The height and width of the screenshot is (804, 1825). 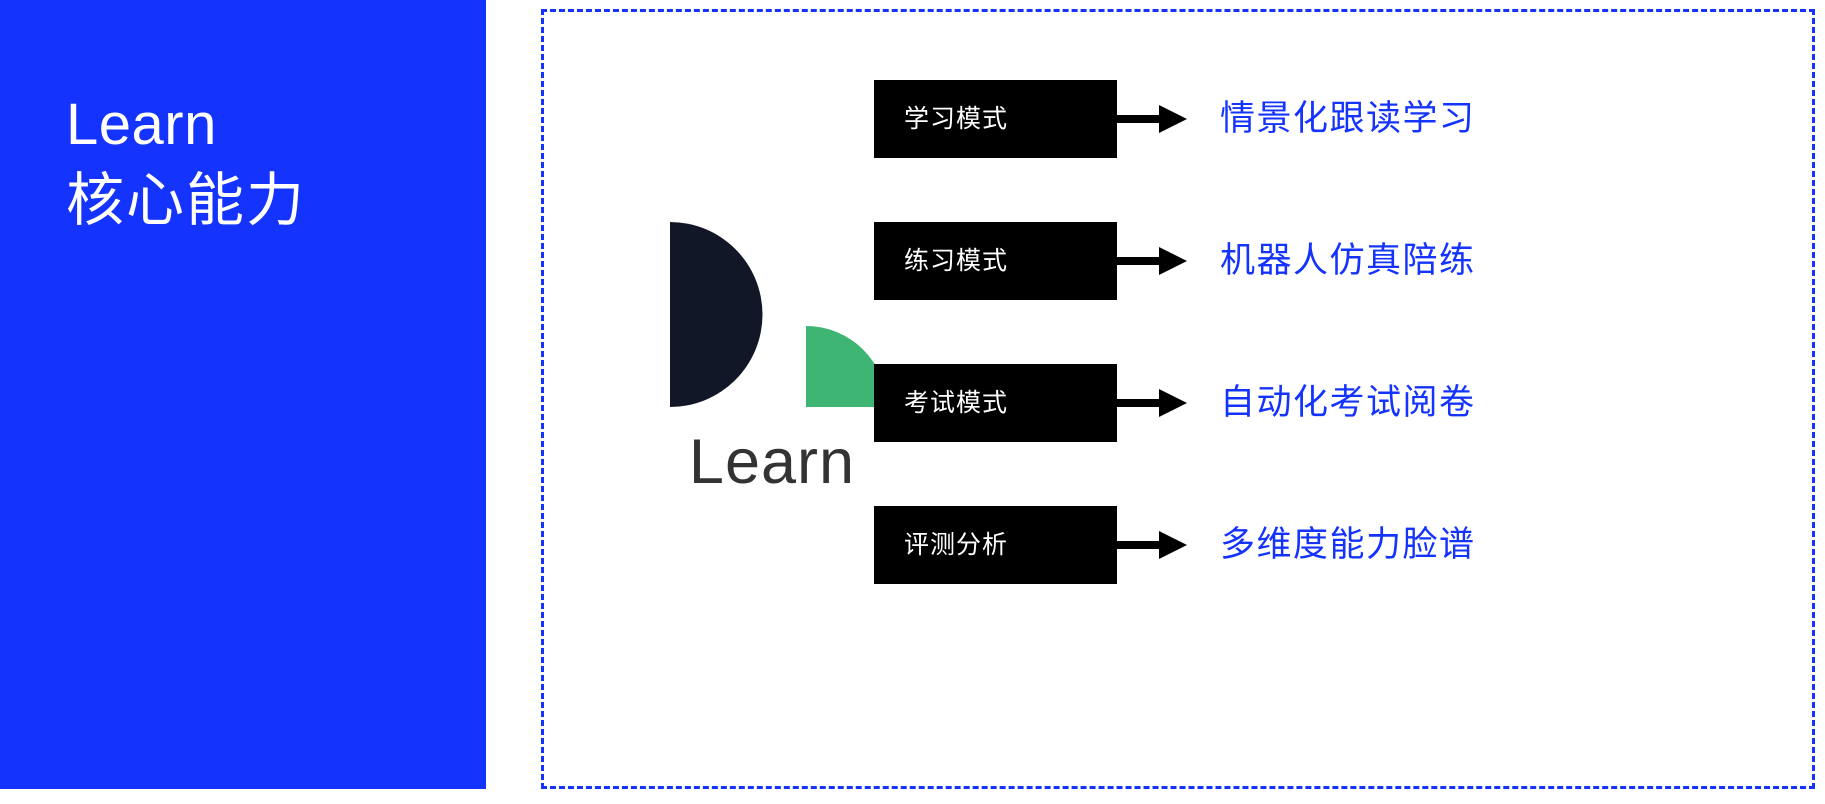 I want to click on outcome-label: 机器人仿真陪练, so click(x=1348, y=260).